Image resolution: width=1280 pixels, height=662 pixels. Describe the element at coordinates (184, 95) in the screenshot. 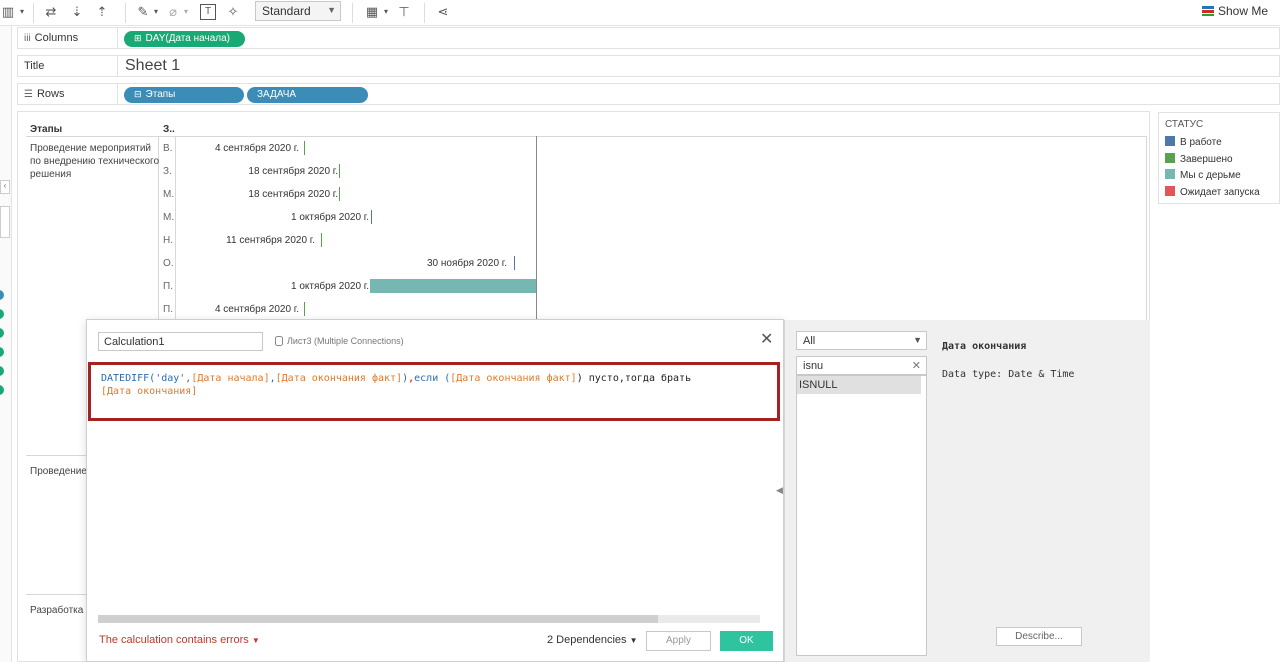

I see `rows-pill-etapy: ⊟ Этапы` at that location.